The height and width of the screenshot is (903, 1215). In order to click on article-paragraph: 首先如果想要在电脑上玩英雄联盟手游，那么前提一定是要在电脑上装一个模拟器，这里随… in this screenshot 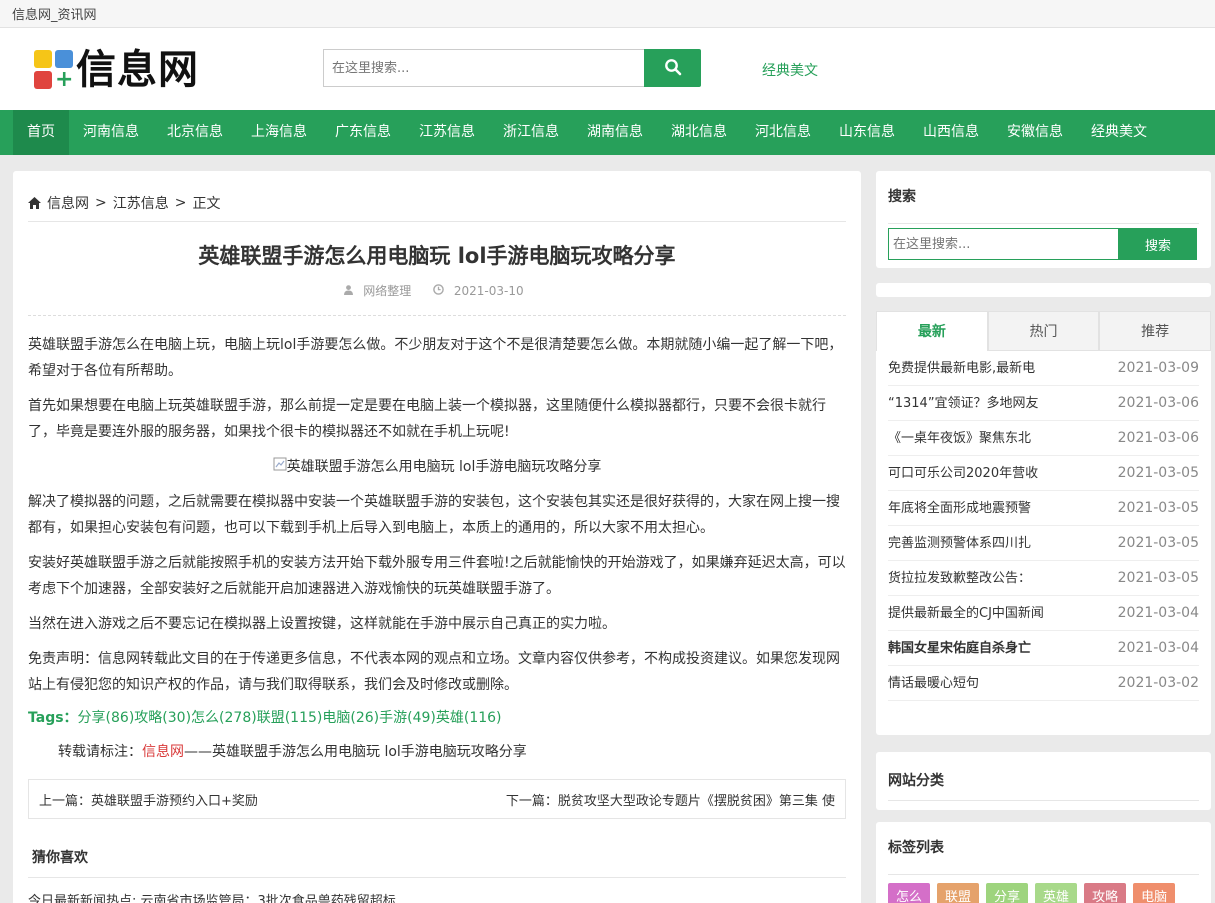, I will do `click(427, 419)`.